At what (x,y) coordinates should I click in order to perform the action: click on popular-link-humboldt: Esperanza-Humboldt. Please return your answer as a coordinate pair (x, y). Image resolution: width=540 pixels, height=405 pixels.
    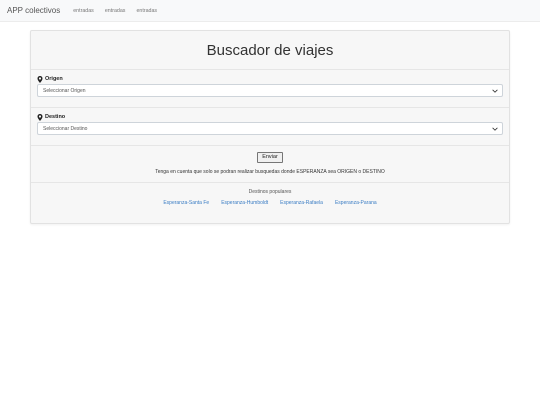
    Looking at the image, I should click on (244, 203).